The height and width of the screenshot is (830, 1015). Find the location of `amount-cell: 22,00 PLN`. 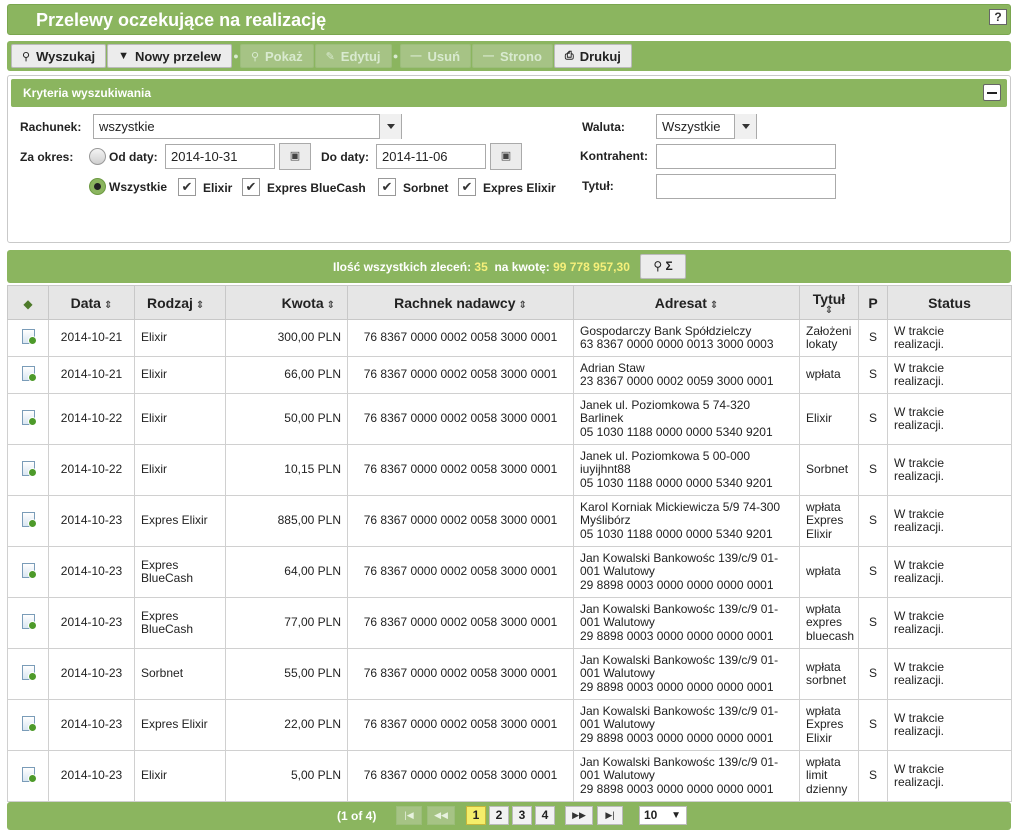

amount-cell: 22,00 PLN is located at coordinates (286, 725).